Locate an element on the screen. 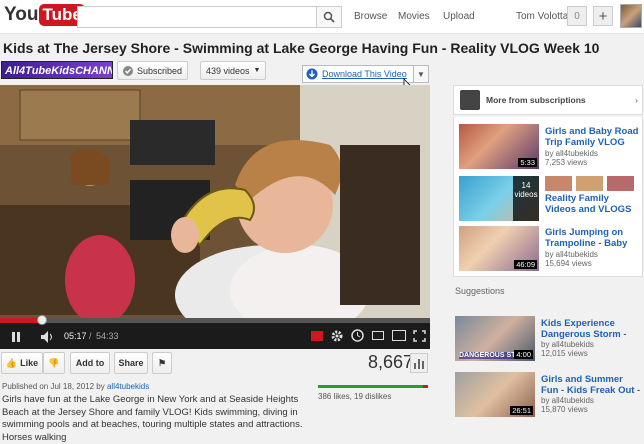  annotations-icon is located at coordinates (317, 336).